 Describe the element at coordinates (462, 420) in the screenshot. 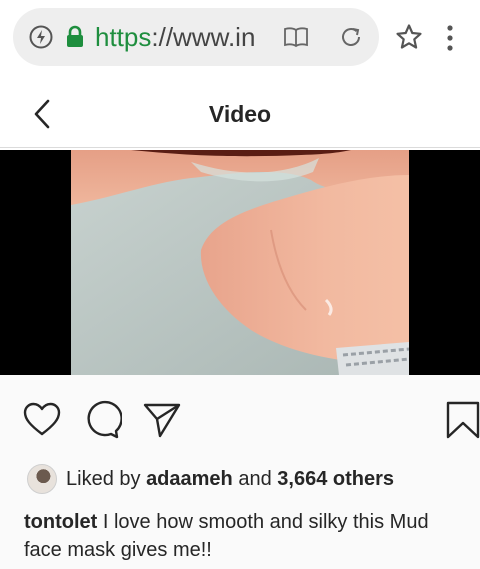

I see `bookmark-icon` at that location.